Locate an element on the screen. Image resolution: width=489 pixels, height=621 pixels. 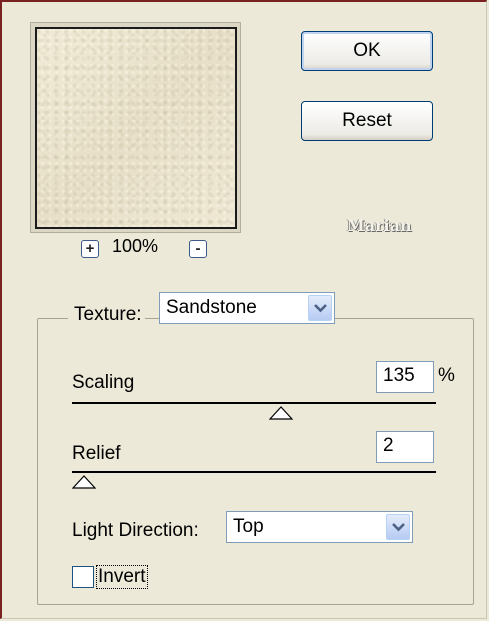
scaling-label: Scaling is located at coordinates (103, 382).